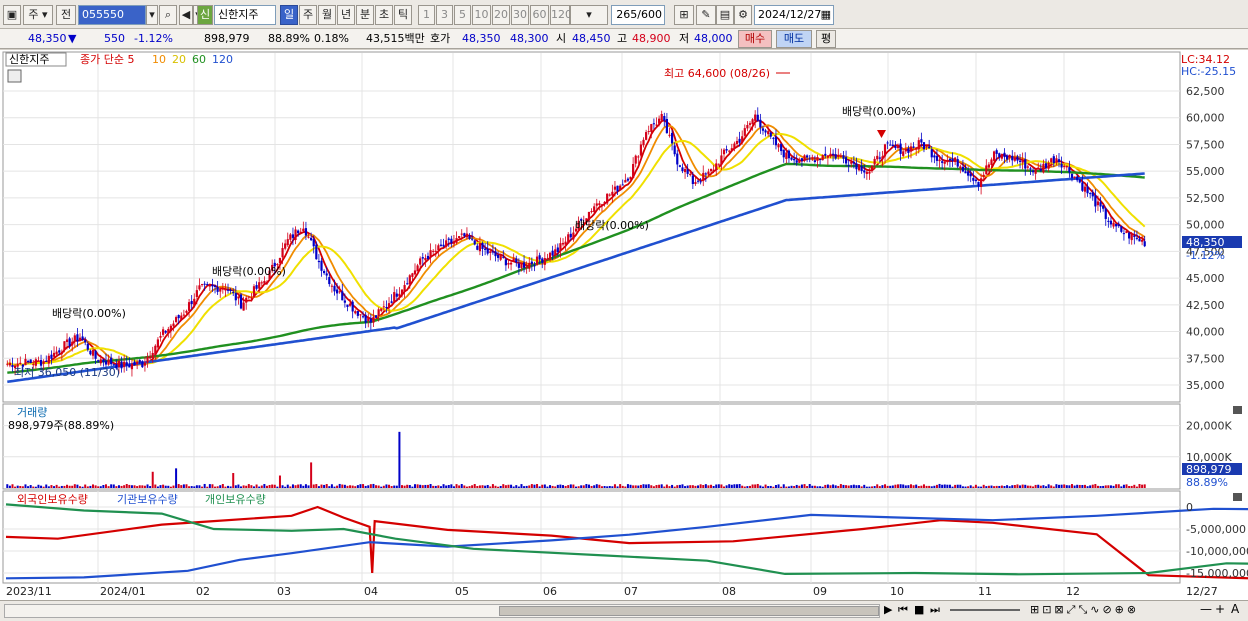  I want to click on interval-button: 120, so click(561, 15).